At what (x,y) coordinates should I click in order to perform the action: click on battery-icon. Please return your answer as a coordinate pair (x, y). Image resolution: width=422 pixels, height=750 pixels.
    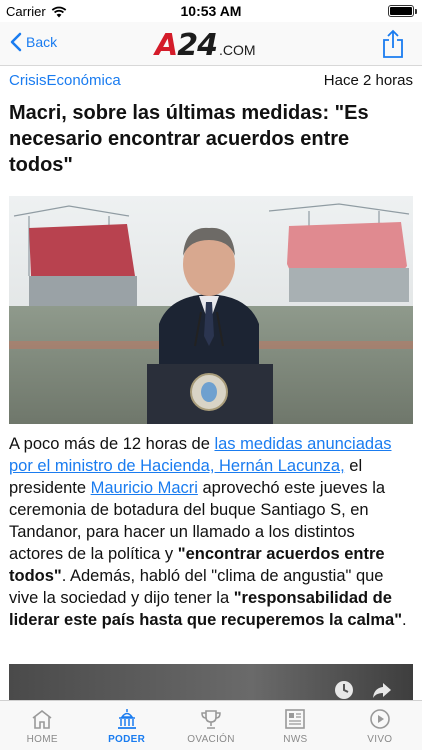
    Looking at the image, I should click on (402, 11).